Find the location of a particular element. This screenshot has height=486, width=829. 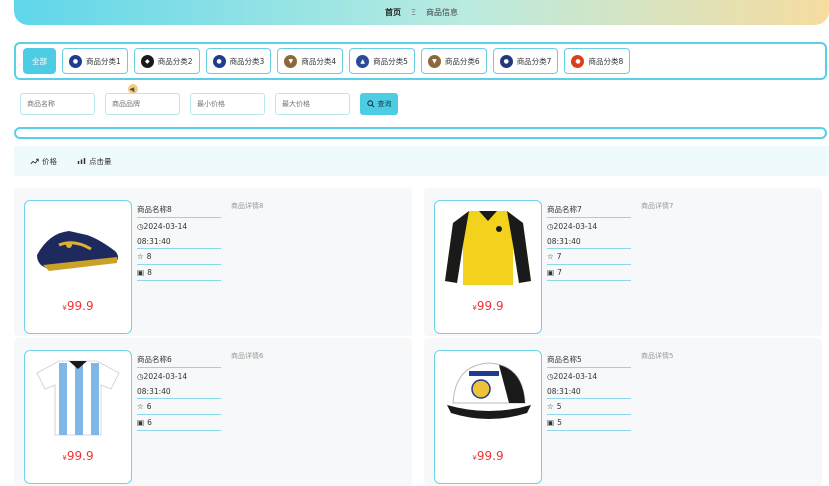

category-8-button: ● 商品分类8 is located at coordinates (597, 61).